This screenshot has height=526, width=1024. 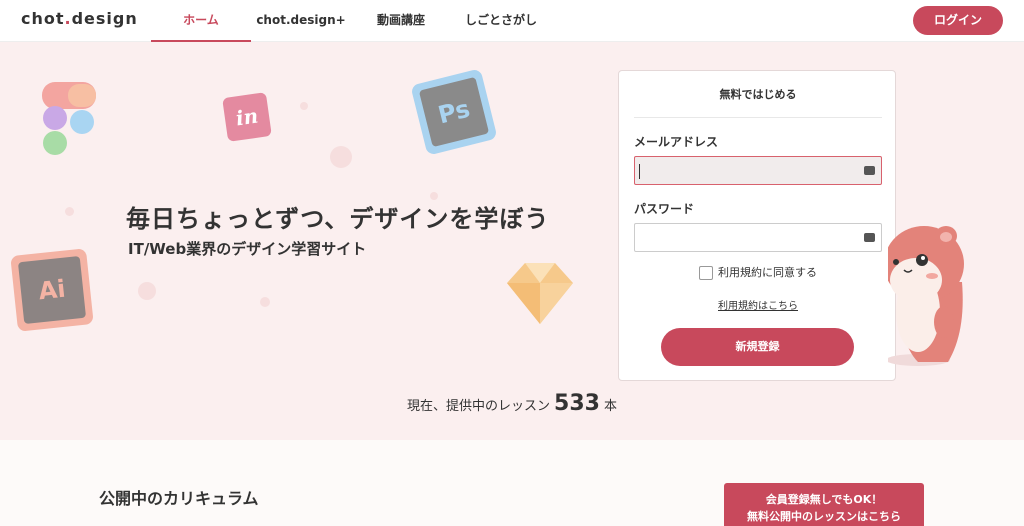 What do you see at coordinates (931, 292) in the screenshot?
I see `hamster-mascot` at bounding box center [931, 292].